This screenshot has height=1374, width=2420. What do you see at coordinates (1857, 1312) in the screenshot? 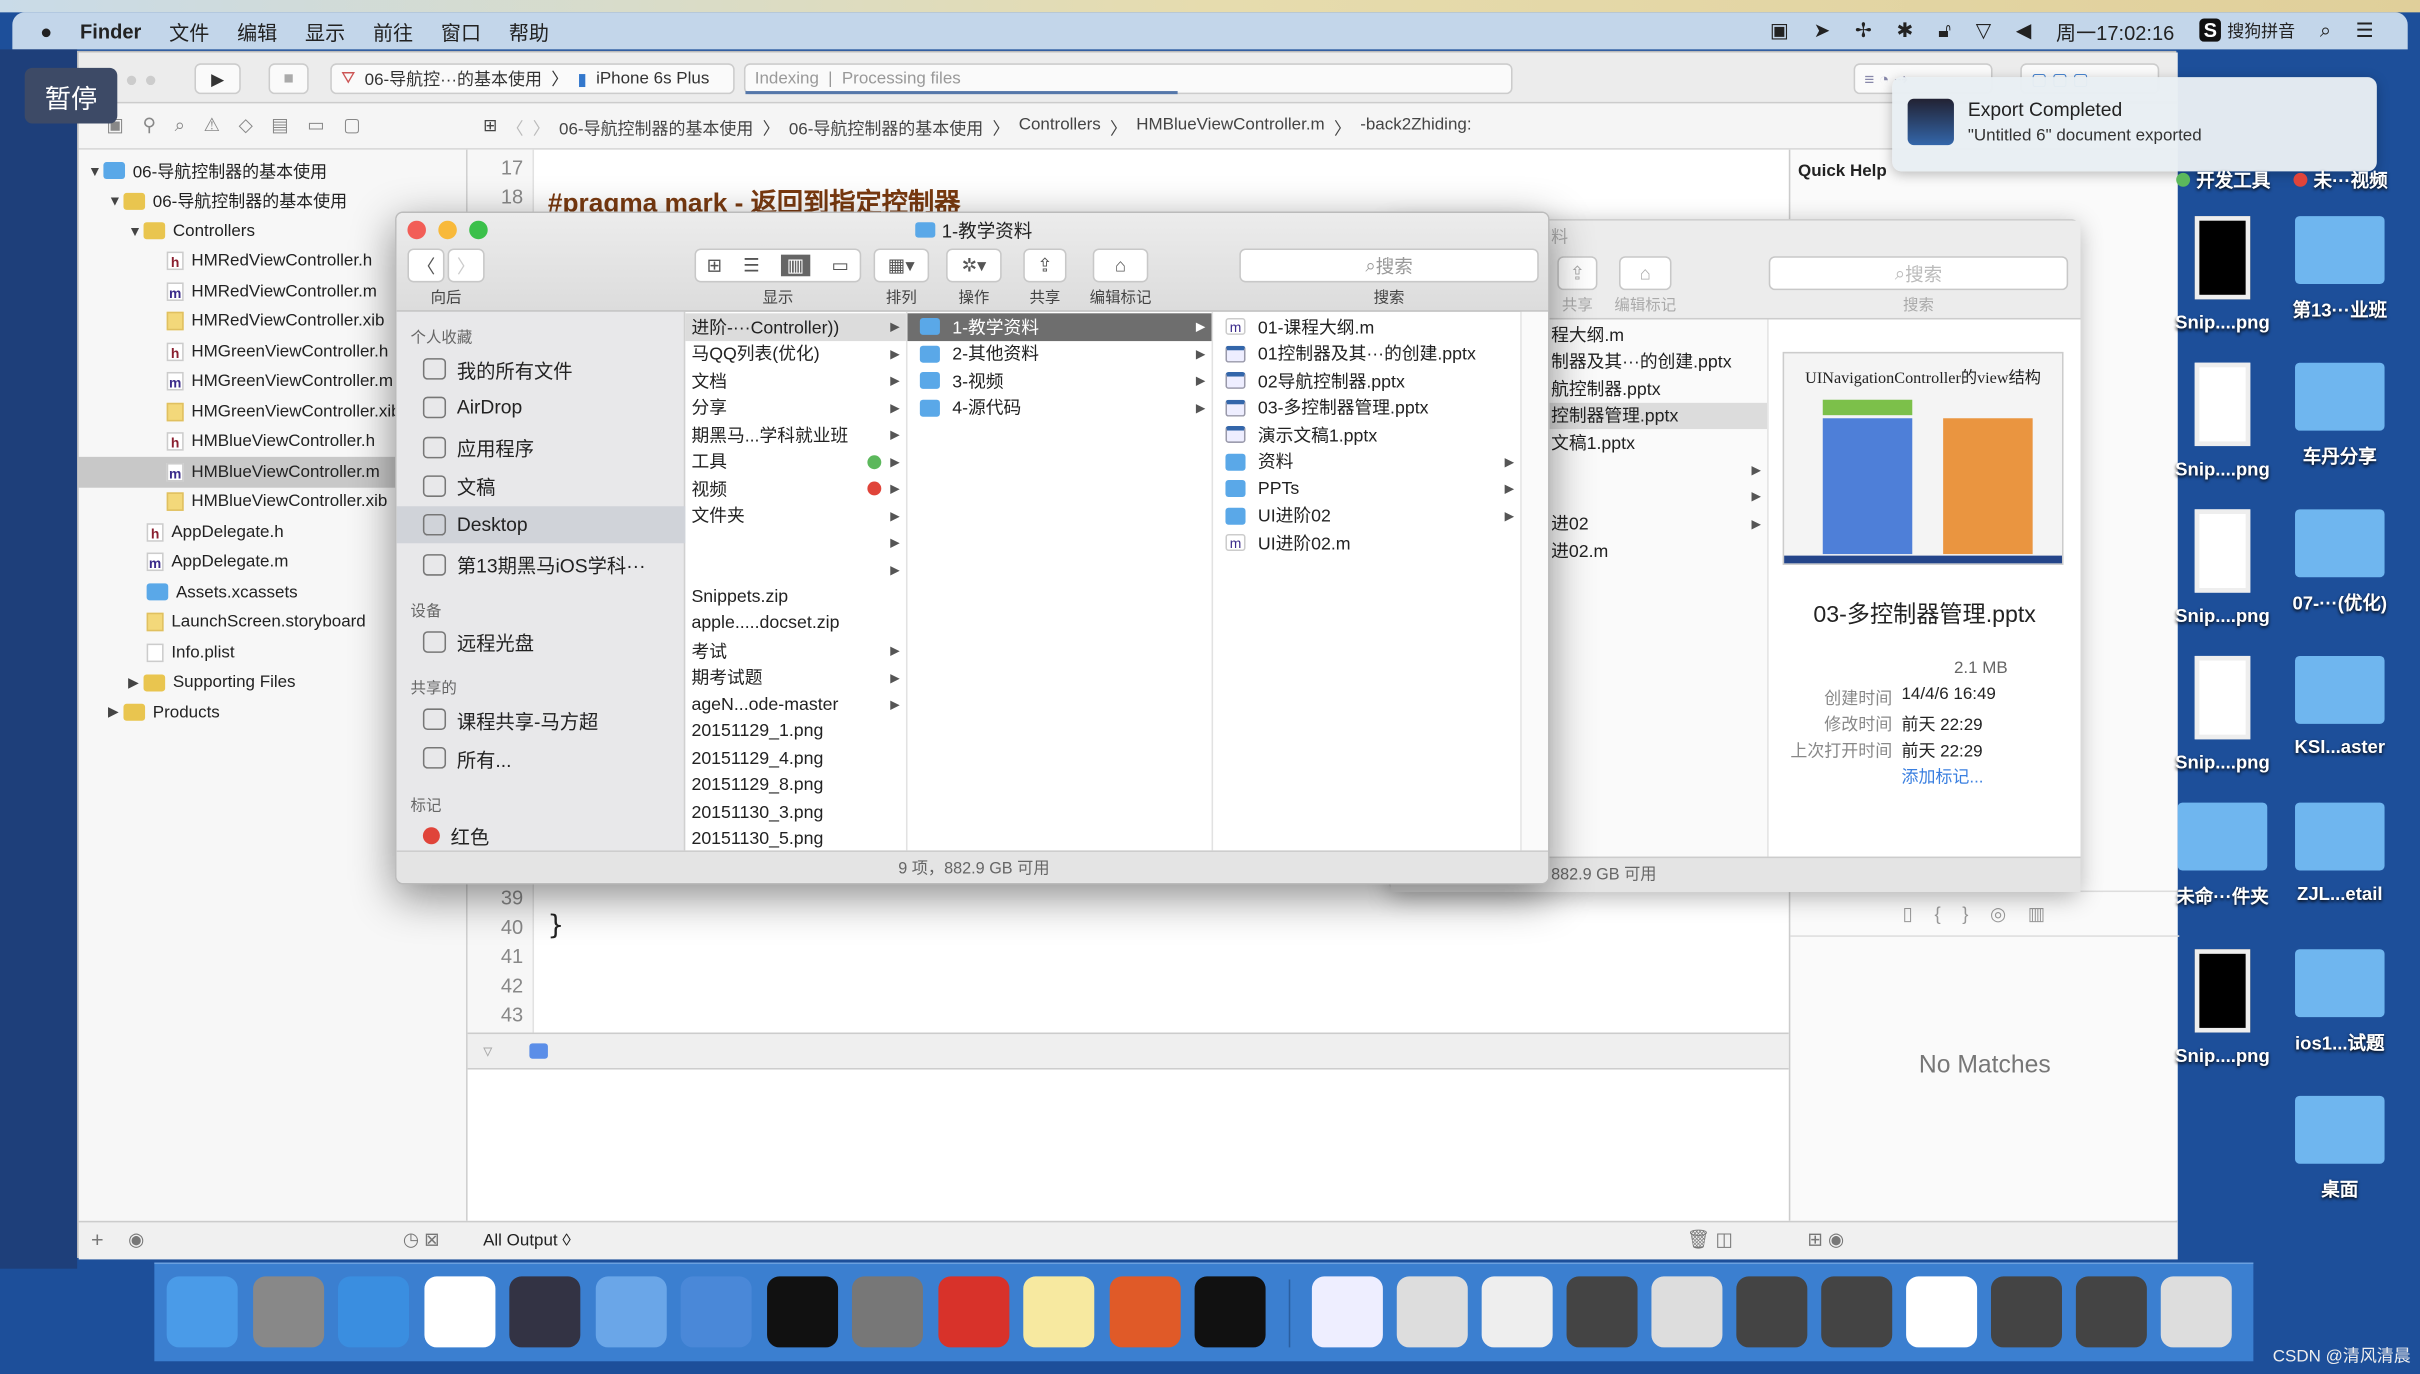
I see `window-7-icon` at bounding box center [1857, 1312].